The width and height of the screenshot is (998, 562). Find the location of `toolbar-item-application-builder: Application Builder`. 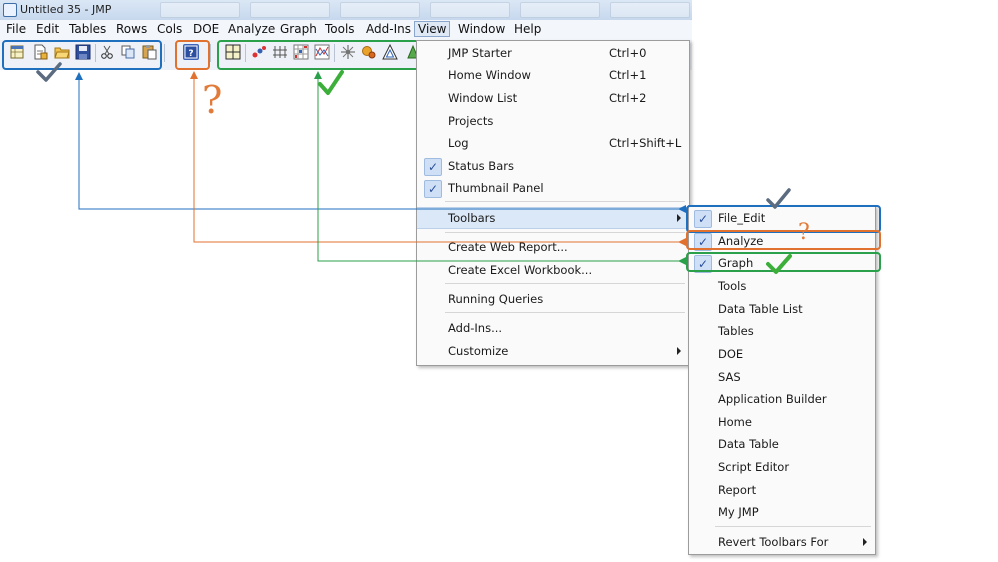

toolbar-item-application-builder: Application Builder is located at coordinates (782, 399).